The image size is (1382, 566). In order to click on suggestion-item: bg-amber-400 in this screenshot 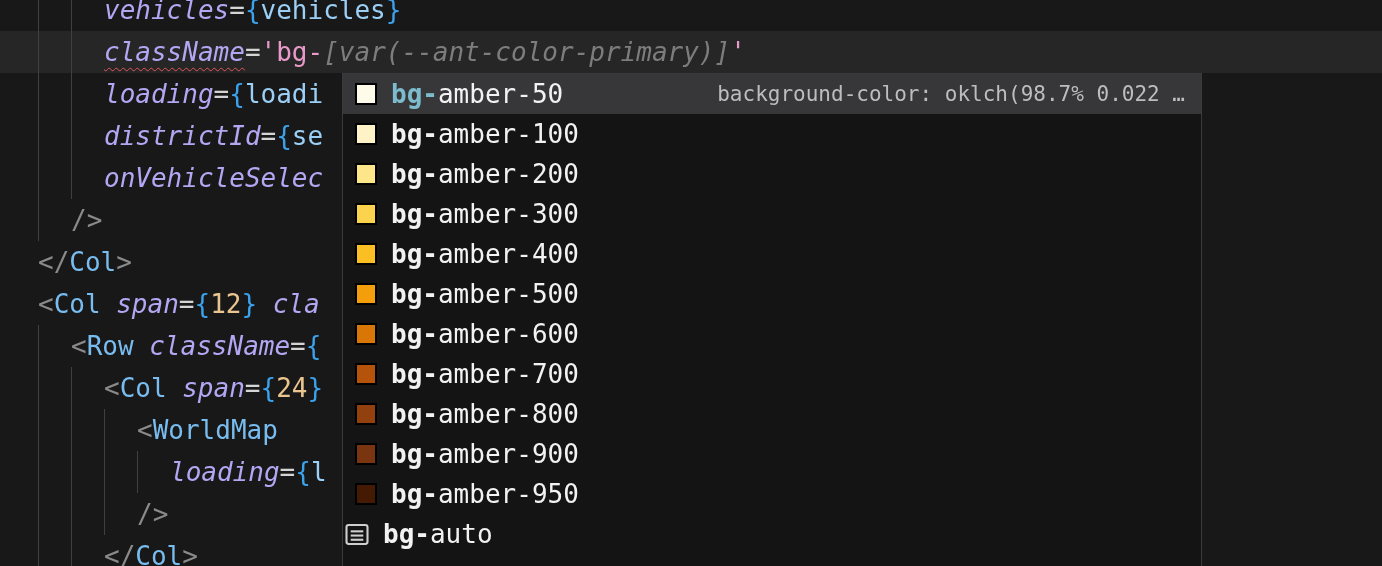, I will do `click(772, 254)`.